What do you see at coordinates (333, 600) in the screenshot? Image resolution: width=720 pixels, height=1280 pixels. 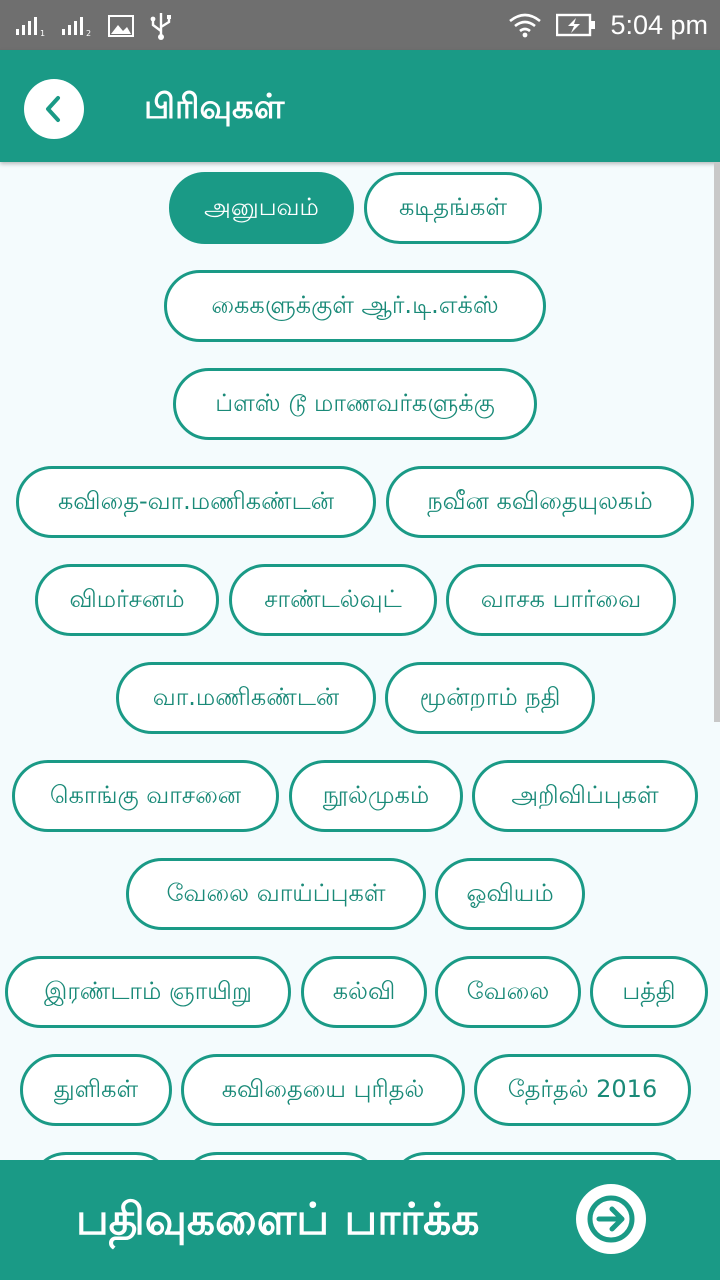 I see `category-chip-7: சாண்டல்வுட்` at bounding box center [333, 600].